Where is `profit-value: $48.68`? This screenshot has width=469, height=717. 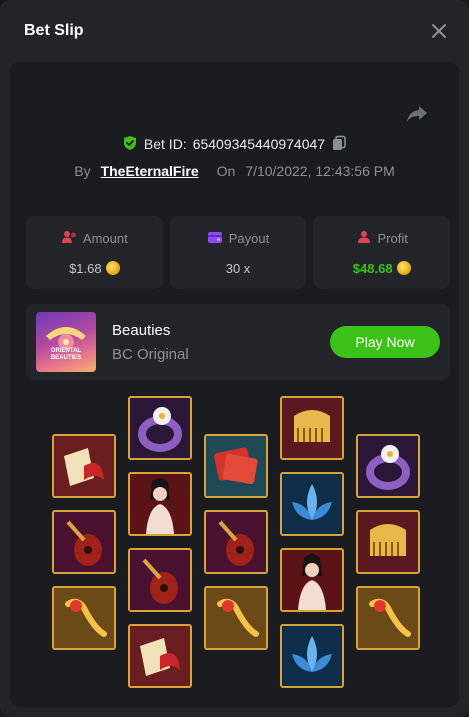 profit-value: $48.68 is located at coordinates (372, 268).